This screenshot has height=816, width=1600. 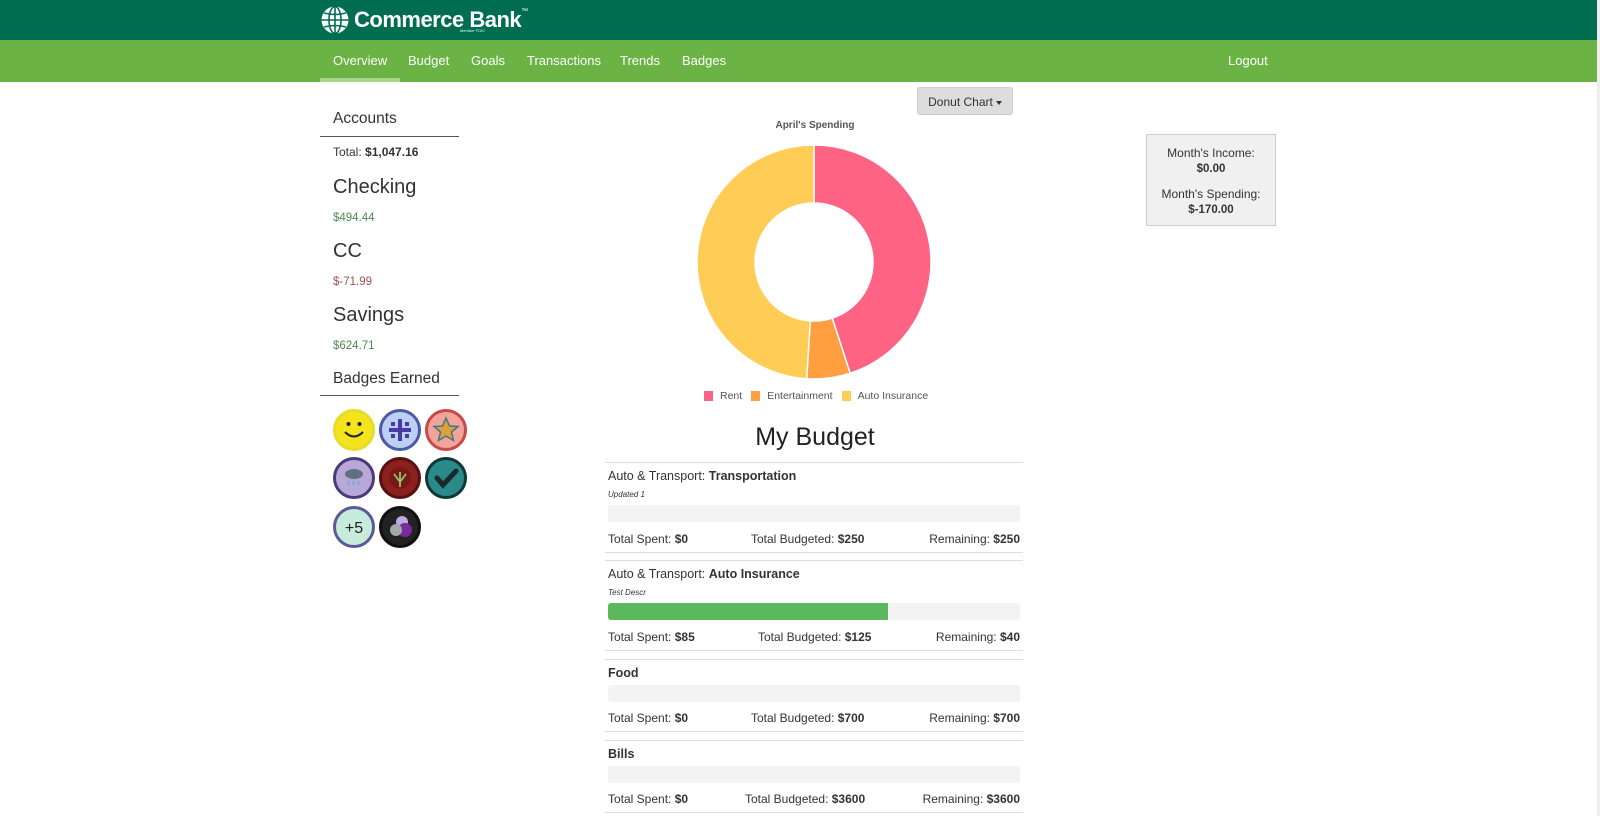 What do you see at coordinates (564, 61) in the screenshot?
I see `nav-transactions: Transactions` at bounding box center [564, 61].